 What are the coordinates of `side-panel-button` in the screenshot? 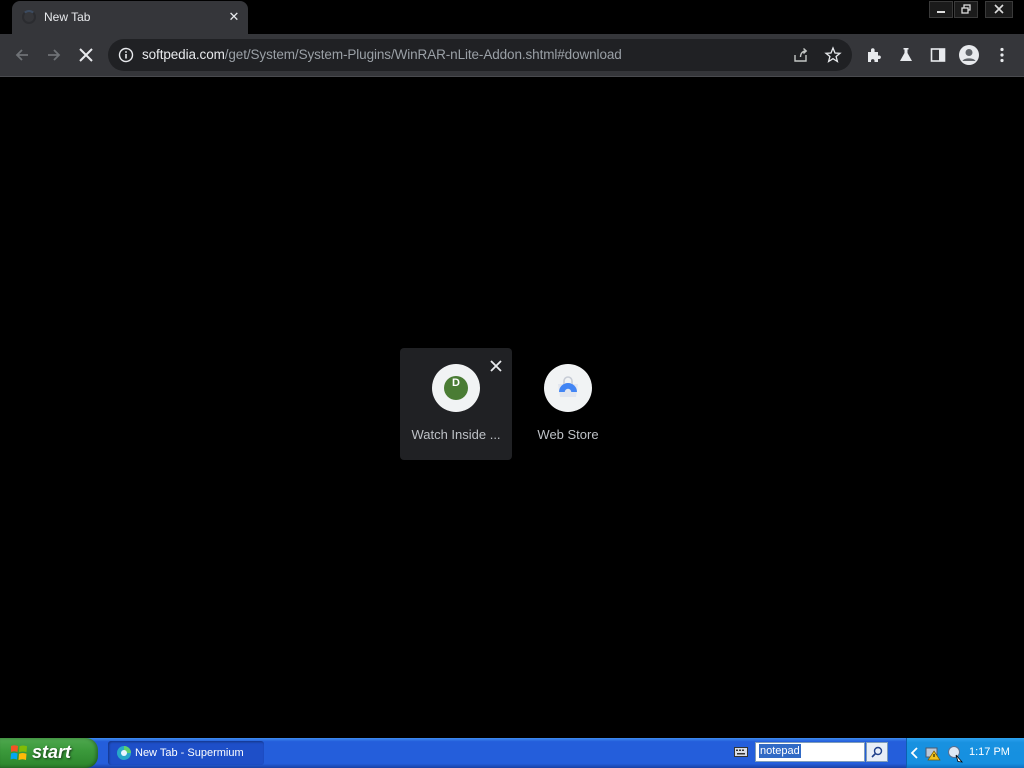 It's located at (938, 55).